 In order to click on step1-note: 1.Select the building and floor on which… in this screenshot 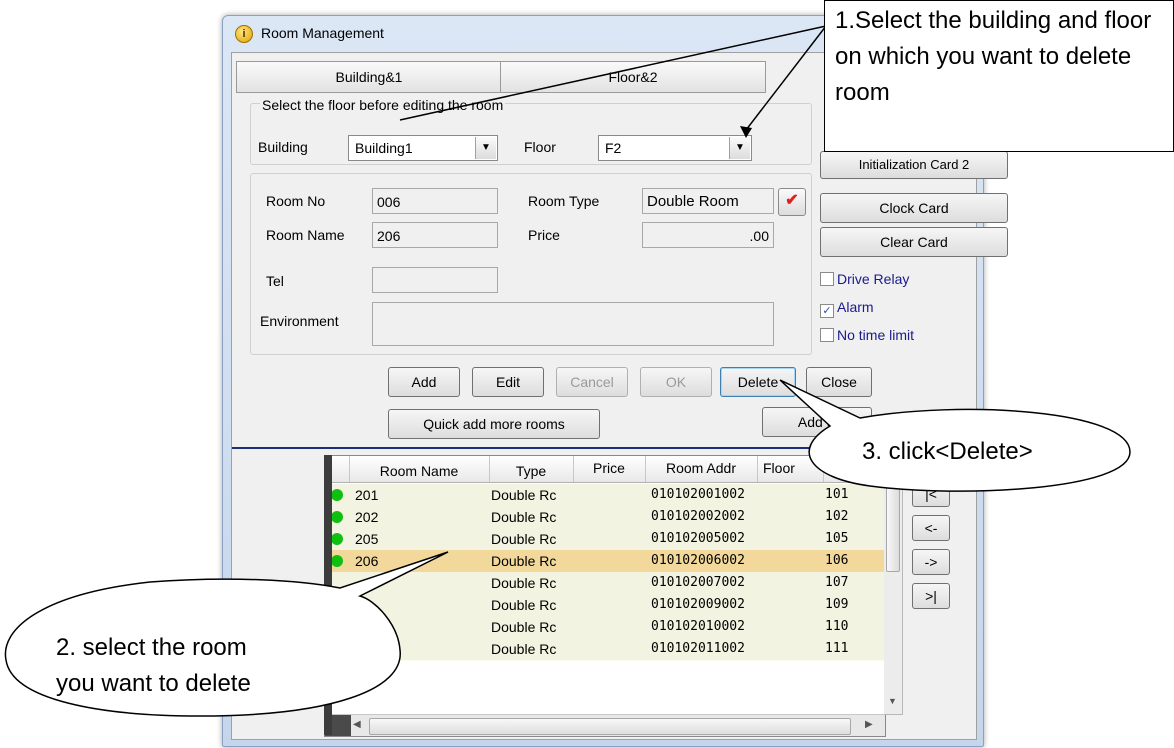, I will do `click(999, 76)`.